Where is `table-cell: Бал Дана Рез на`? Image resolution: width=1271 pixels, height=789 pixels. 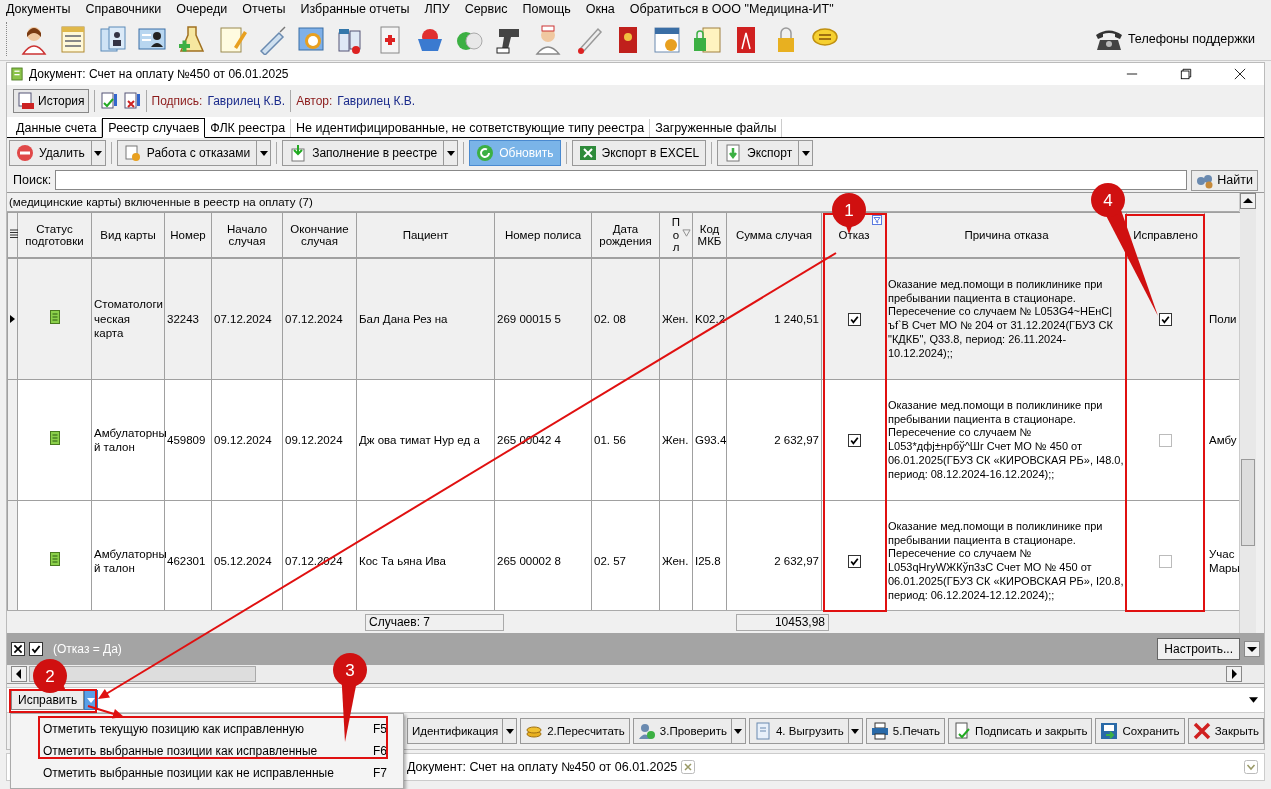
table-cell: Бал Дана Рез на is located at coordinates (425, 319).